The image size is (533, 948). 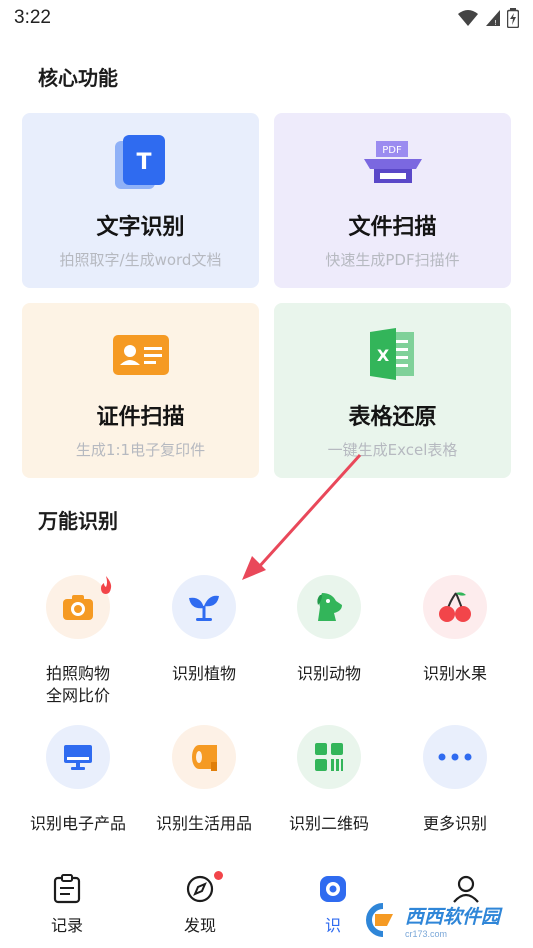 I want to click on watermark-text: 西西软件园, so click(x=453, y=916).